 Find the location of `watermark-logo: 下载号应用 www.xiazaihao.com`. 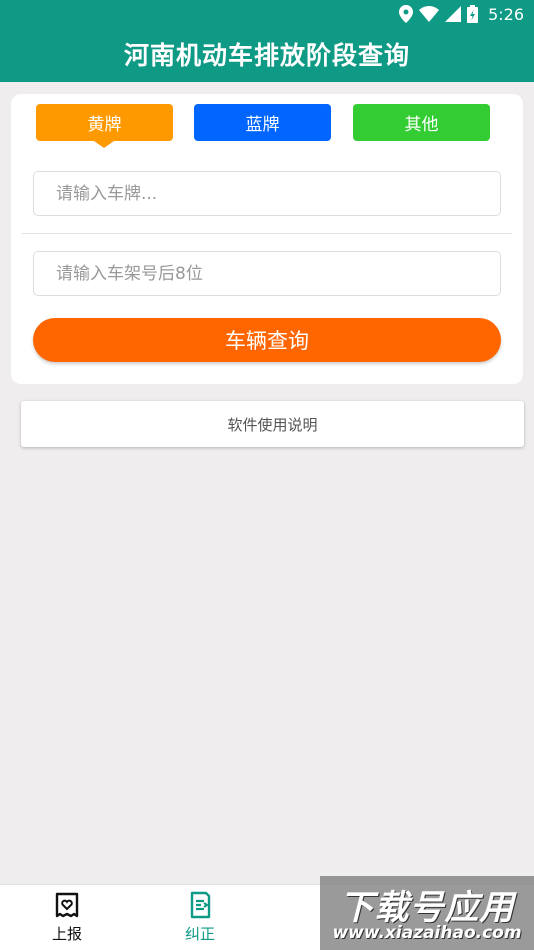

watermark-logo: 下载号应用 www.xiazaihao.com is located at coordinates (427, 913).